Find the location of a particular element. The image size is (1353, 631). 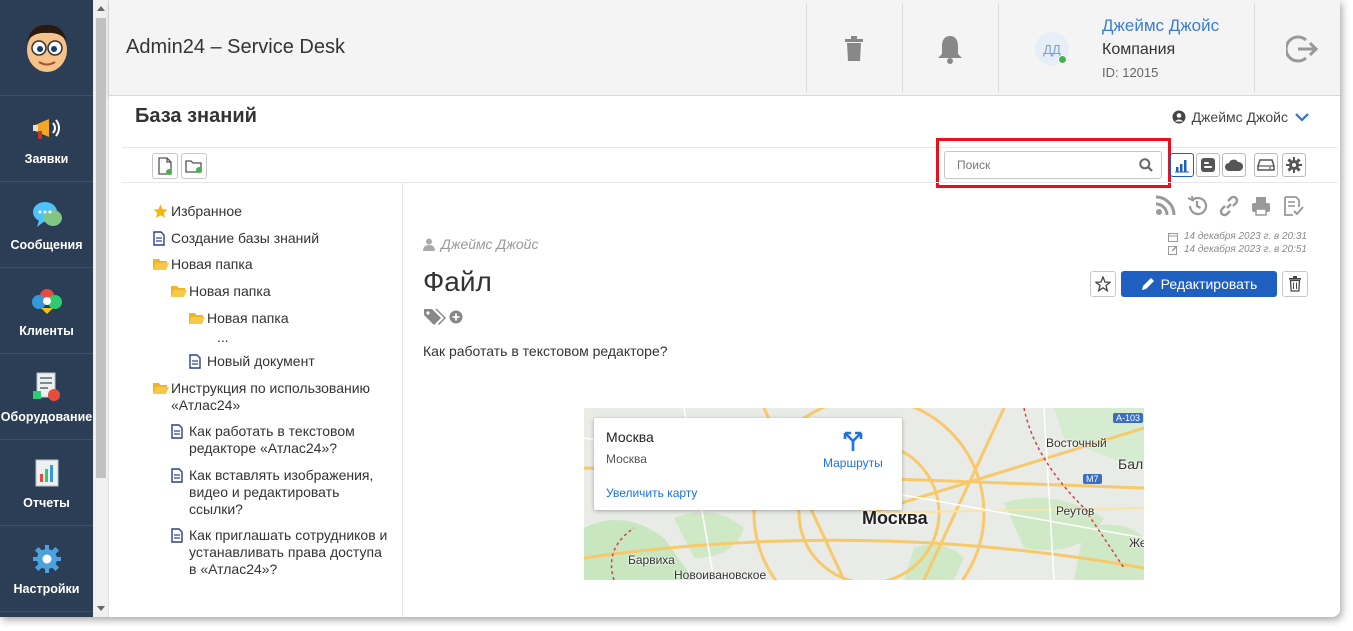

link-icon is located at coordinates (1229, 206).